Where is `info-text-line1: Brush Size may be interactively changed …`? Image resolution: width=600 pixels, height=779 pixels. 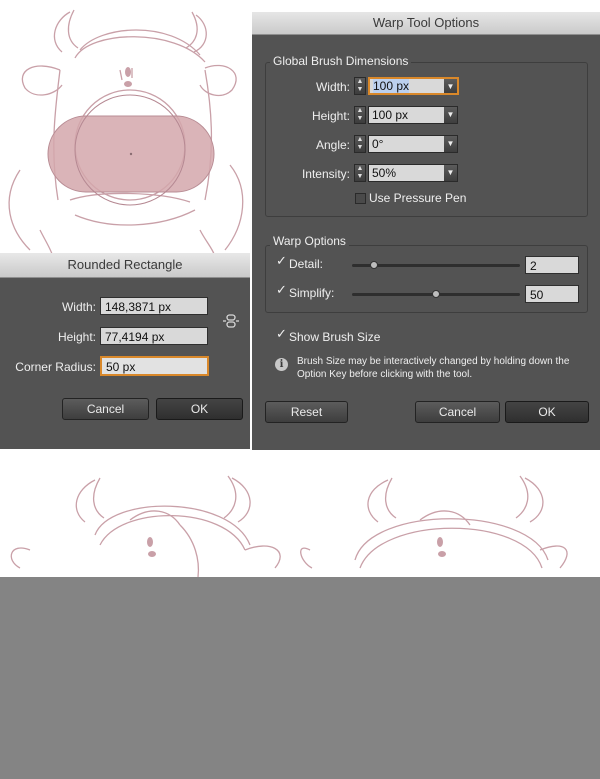
info-text-line1: Brush Size may be interactively changed … is located at coordinates (433, 361).